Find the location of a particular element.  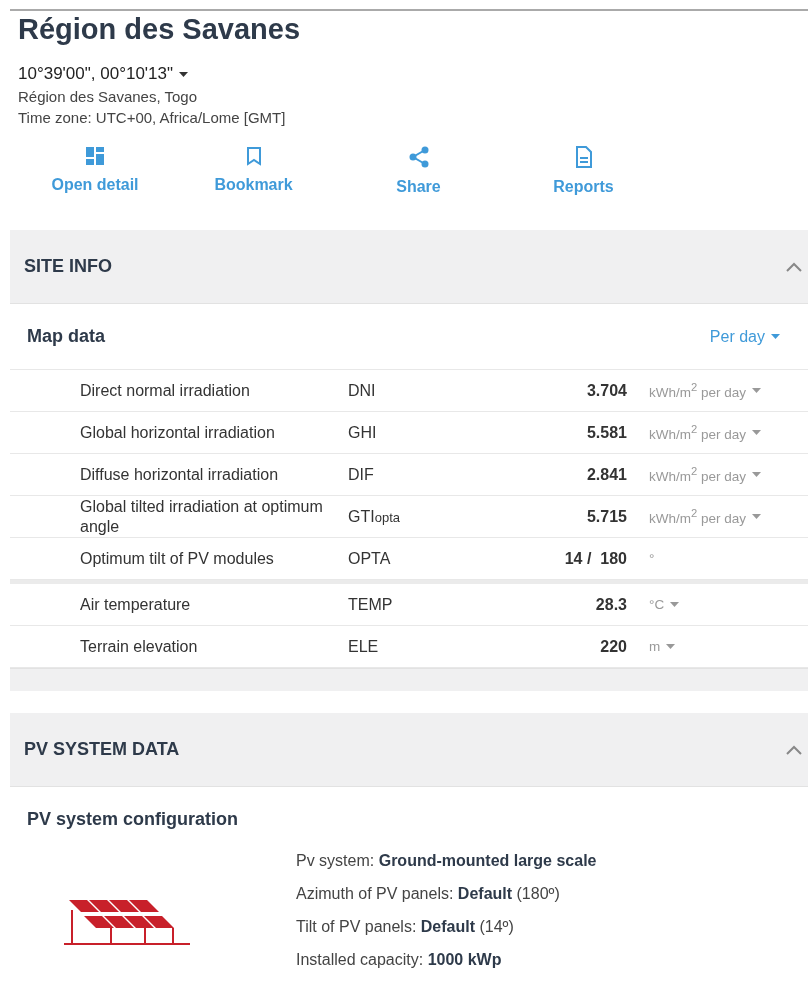

parameter-value: 5.715 is located at coordinates (606, 516).